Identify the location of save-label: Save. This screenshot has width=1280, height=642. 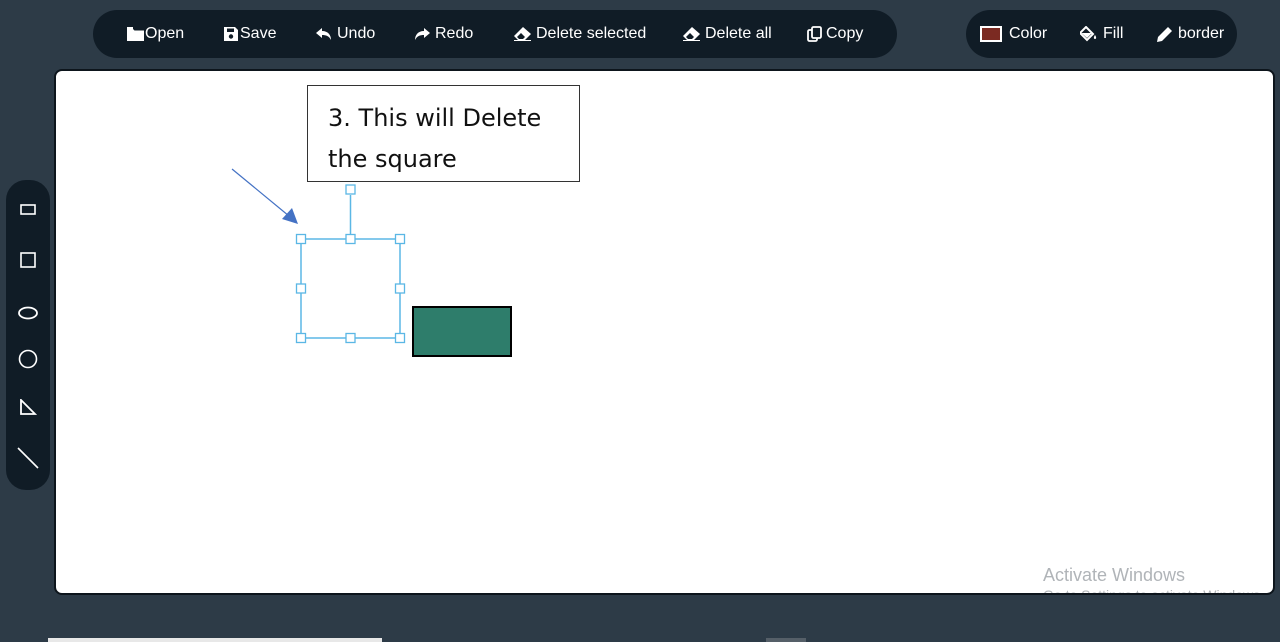
(258, 33).